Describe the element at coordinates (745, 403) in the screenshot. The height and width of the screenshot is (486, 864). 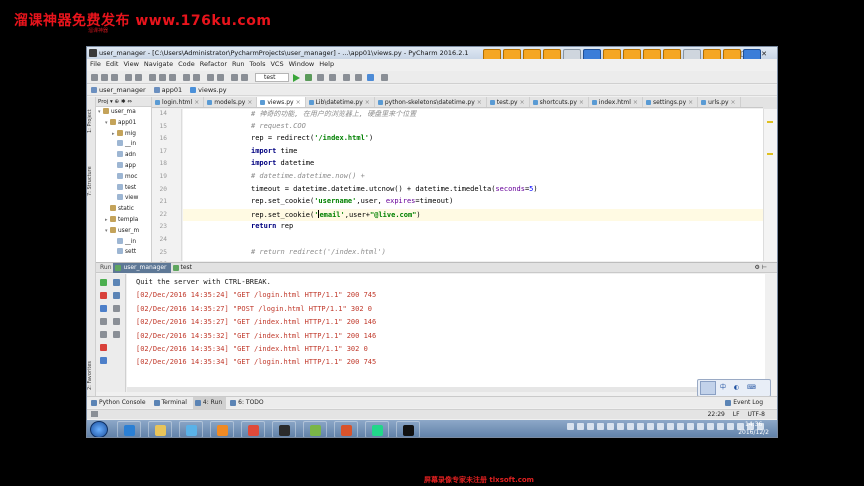
I see `event-log-tab: Event Log` at that location.